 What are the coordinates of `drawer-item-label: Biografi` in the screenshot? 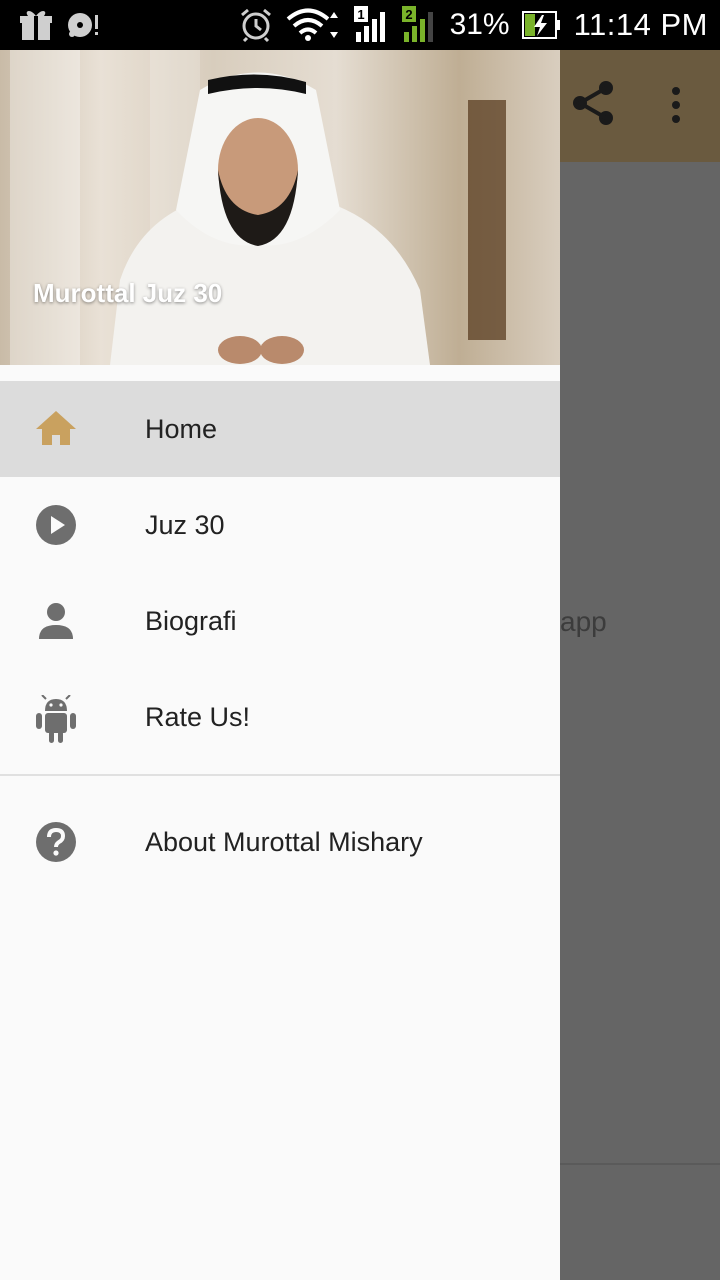 It's located at (191, 621).